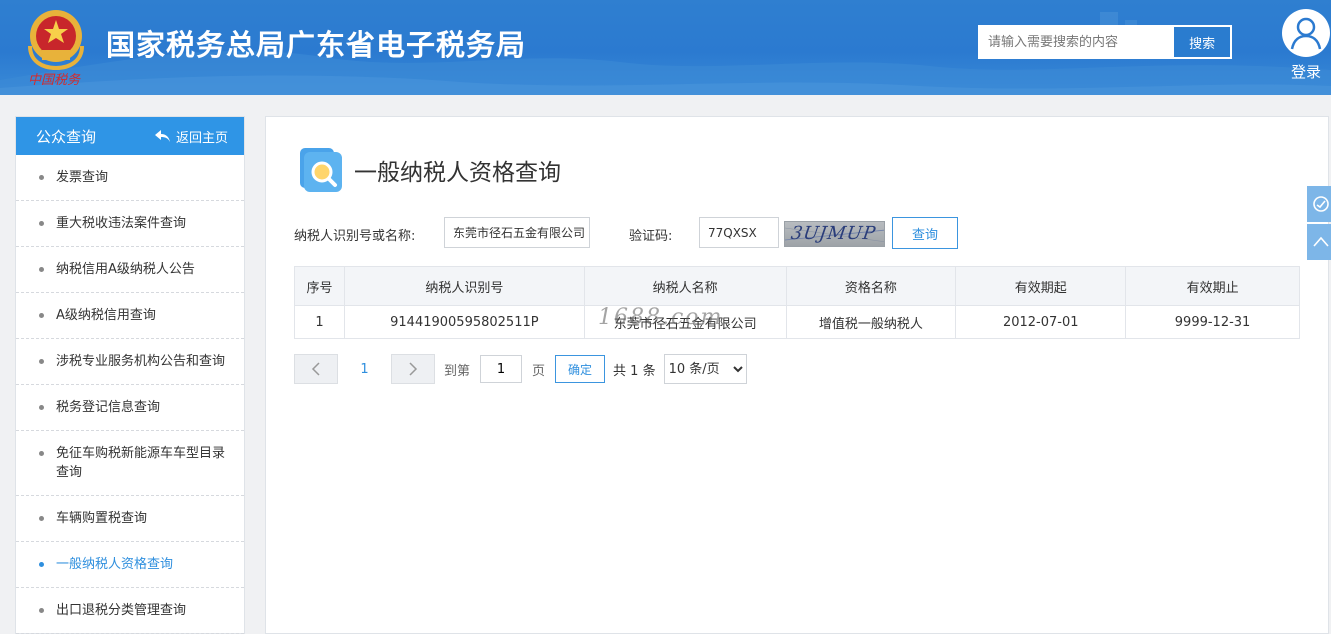  Describe the element at coordinates (665, 47) in the screenshot. I see `top-header: 中国税务 国家税务总局广东省电子税务局 搜索 登录` at that location.